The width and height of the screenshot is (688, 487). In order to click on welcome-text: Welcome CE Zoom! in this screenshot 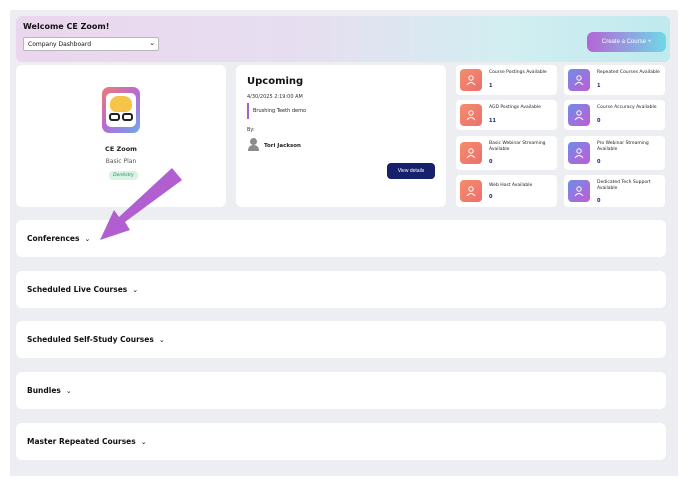, I will do `click(66, 26)`.